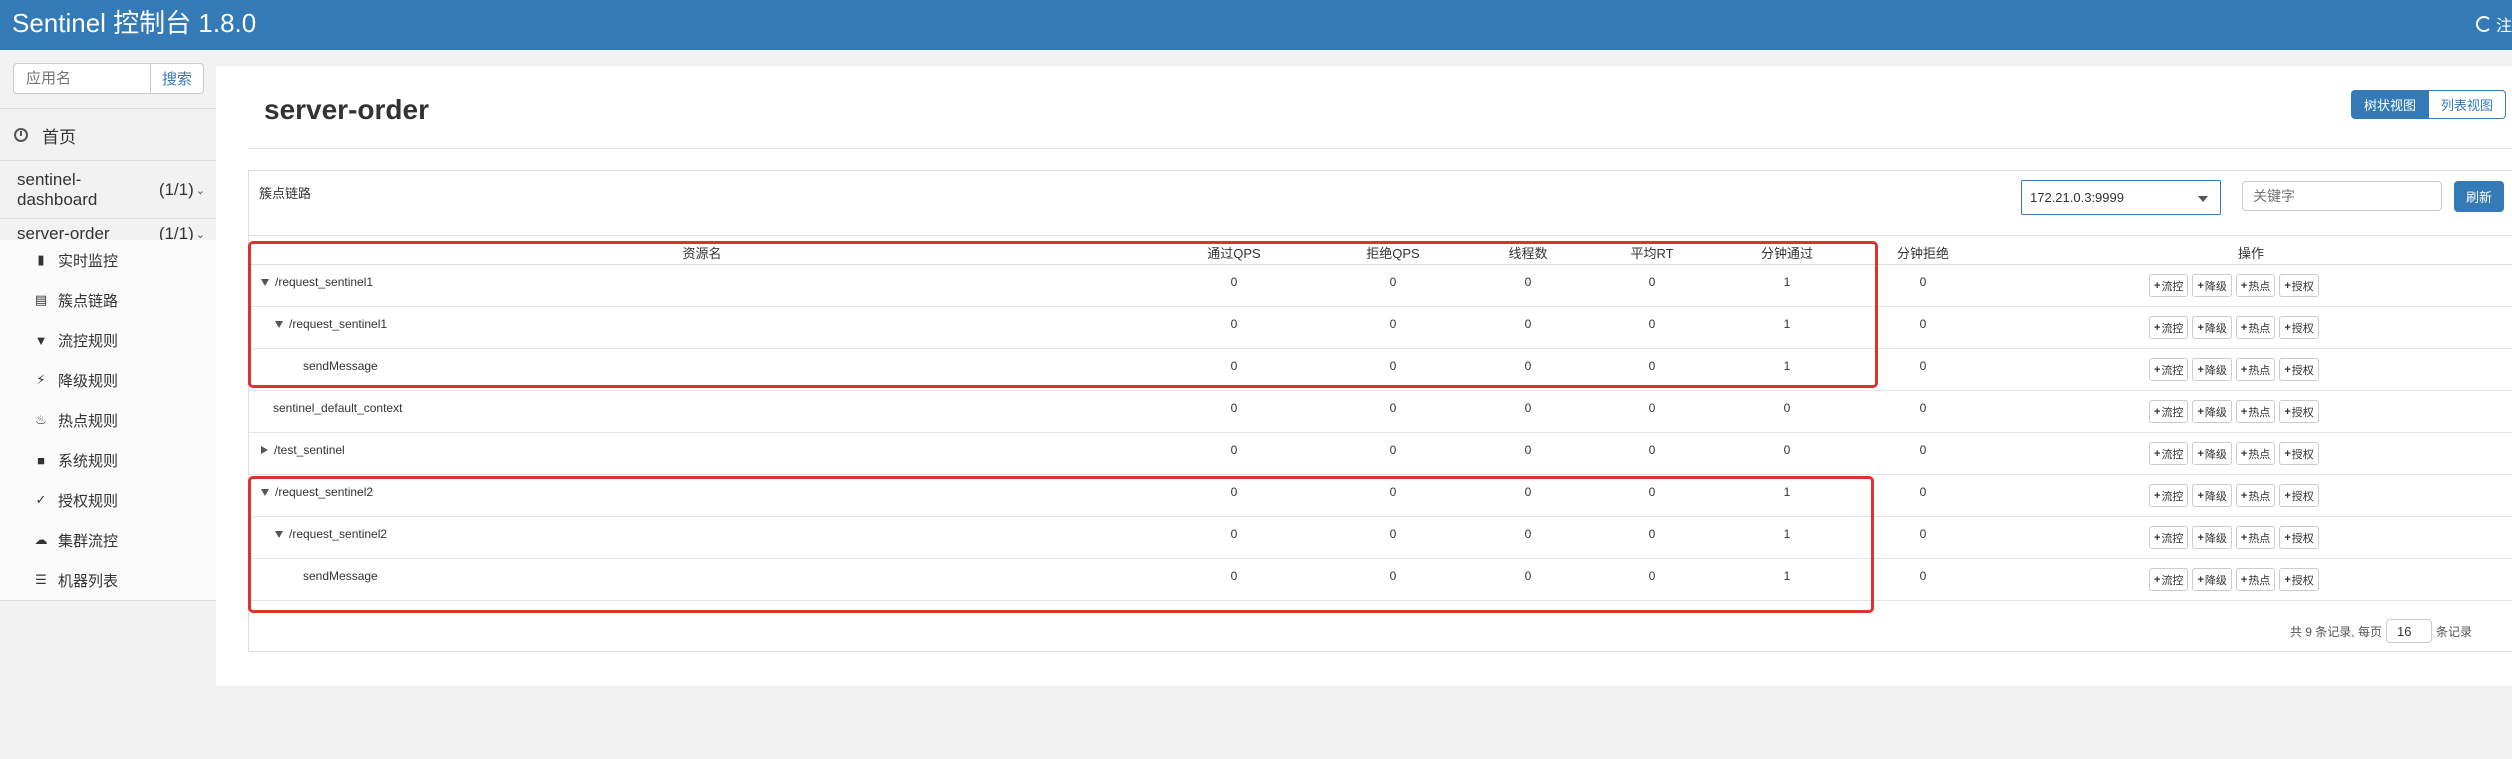 The image size is (2512, 759). What do you see at coordinates (88, 381) in the screenshot?
I see `menu-label: 降级规则` at bounding box center [88, 381].